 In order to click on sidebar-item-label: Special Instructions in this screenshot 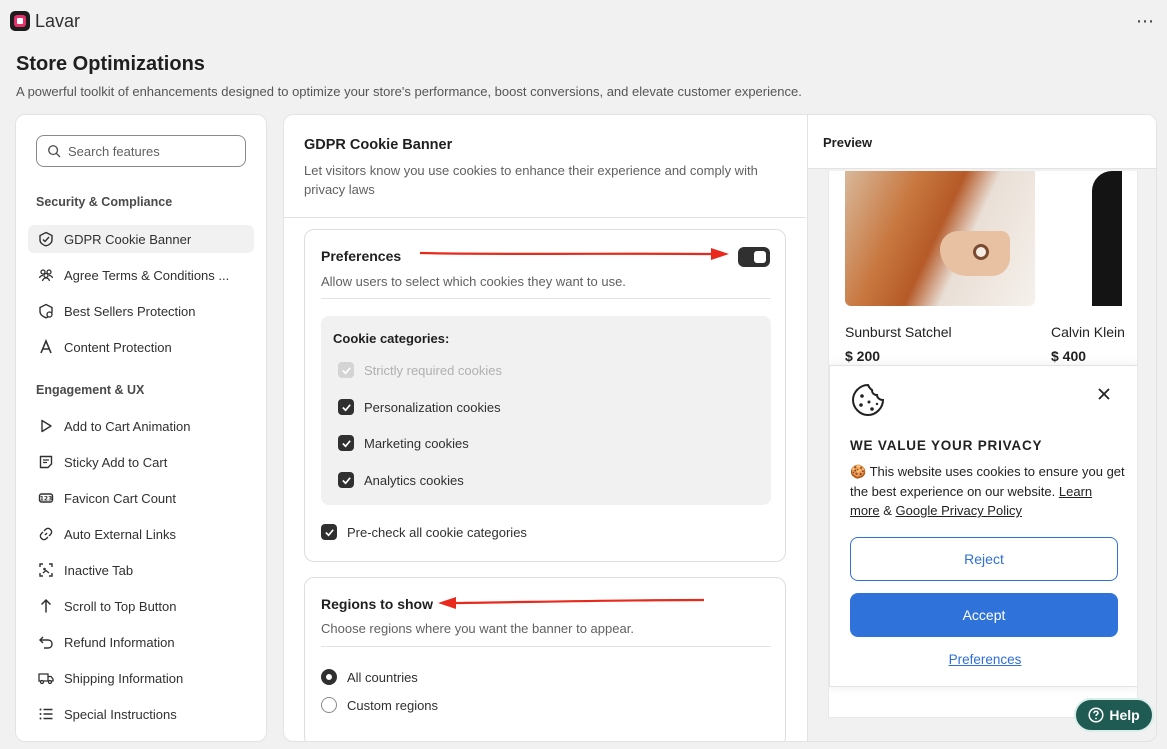, I will do `click(120, 714)`.